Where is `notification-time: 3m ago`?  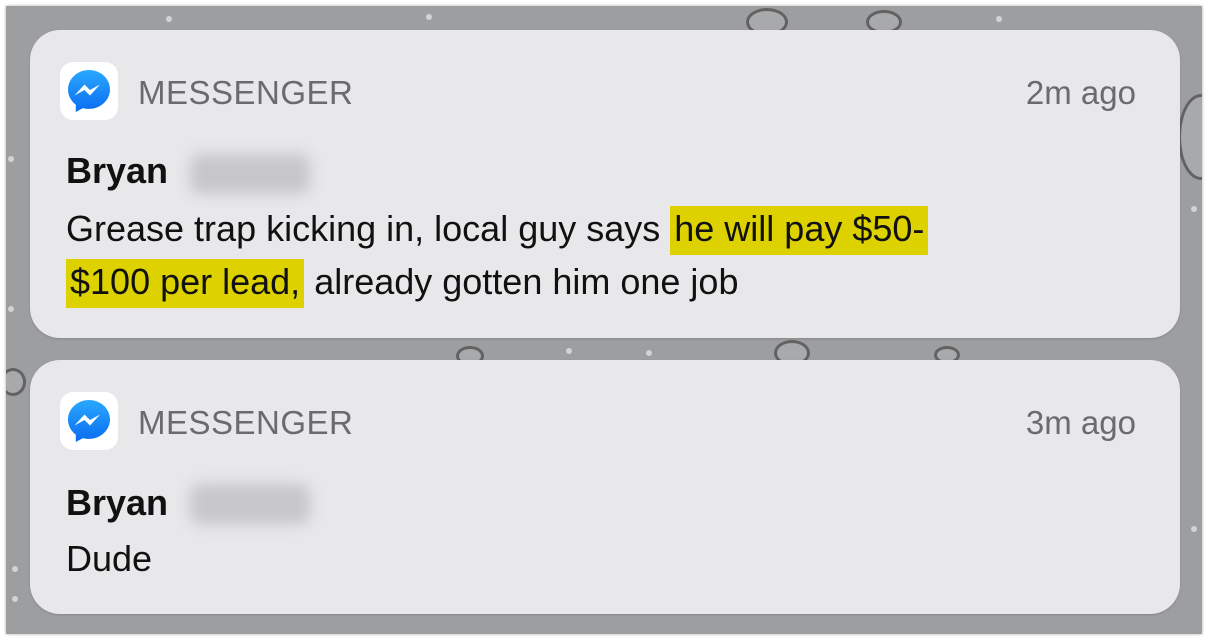
notification-time: 3m ago is located at coordinates (1080, 422).